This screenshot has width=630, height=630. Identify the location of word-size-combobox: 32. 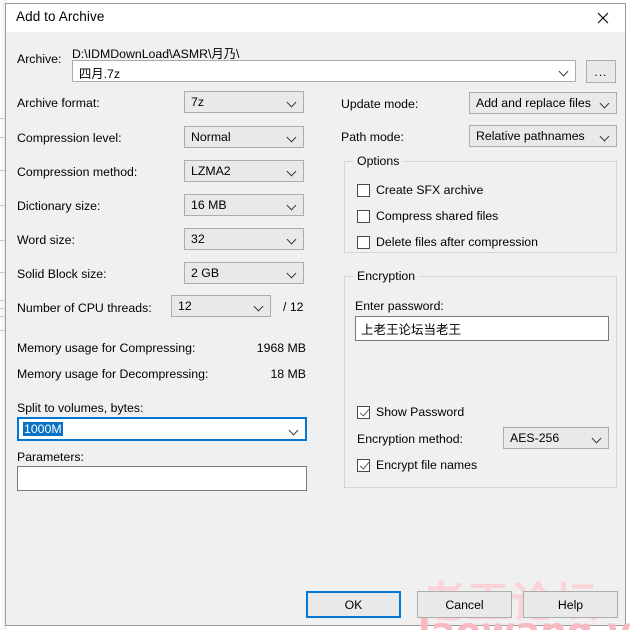
(244, 239).